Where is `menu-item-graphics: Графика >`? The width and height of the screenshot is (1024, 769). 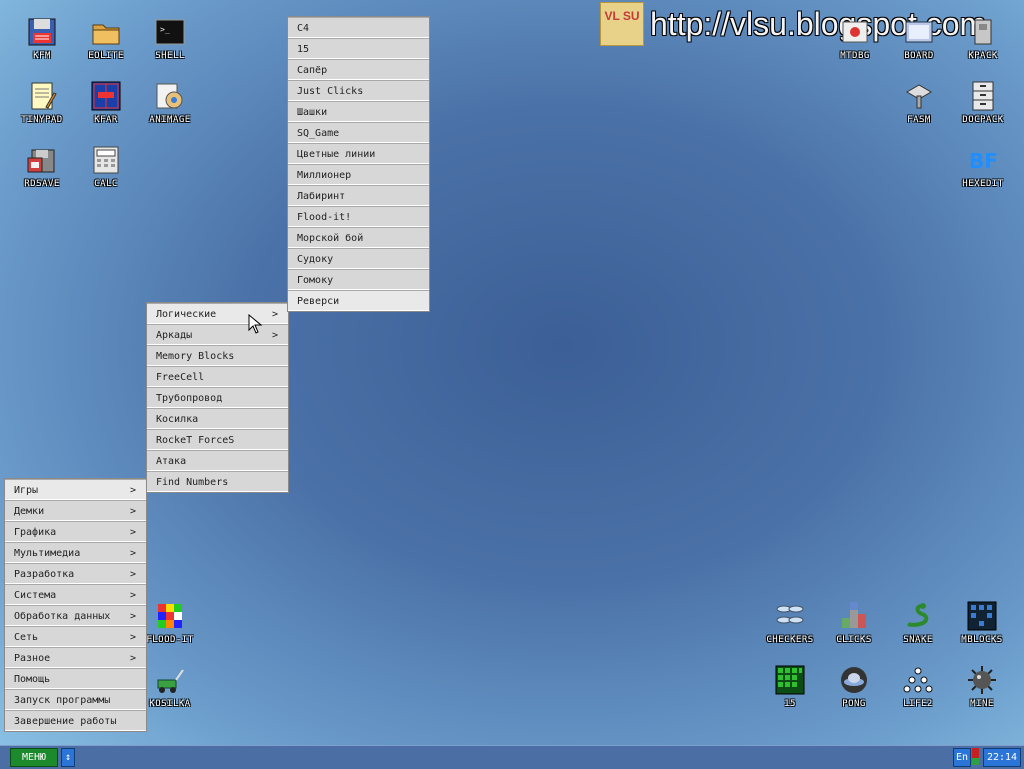
menu-item-graphics: Графика > is located at coordinates (75, 531).